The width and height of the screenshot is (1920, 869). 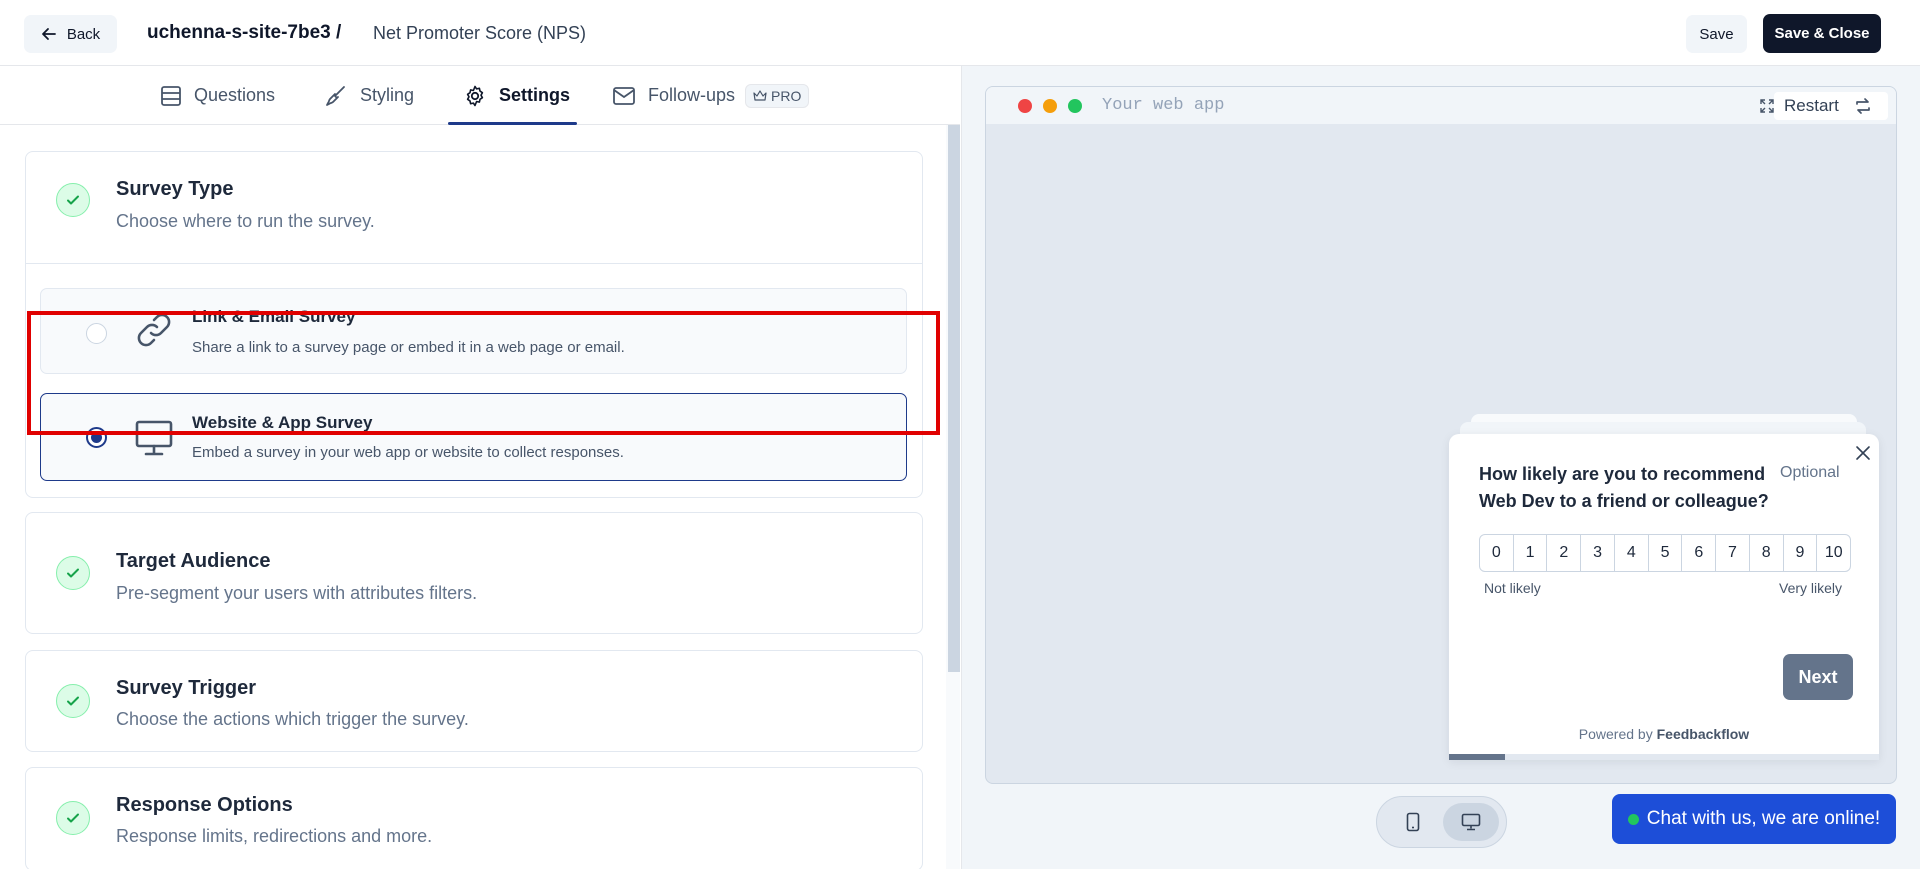 I want to click on window-close-dot, so click(x=1025, y=106).